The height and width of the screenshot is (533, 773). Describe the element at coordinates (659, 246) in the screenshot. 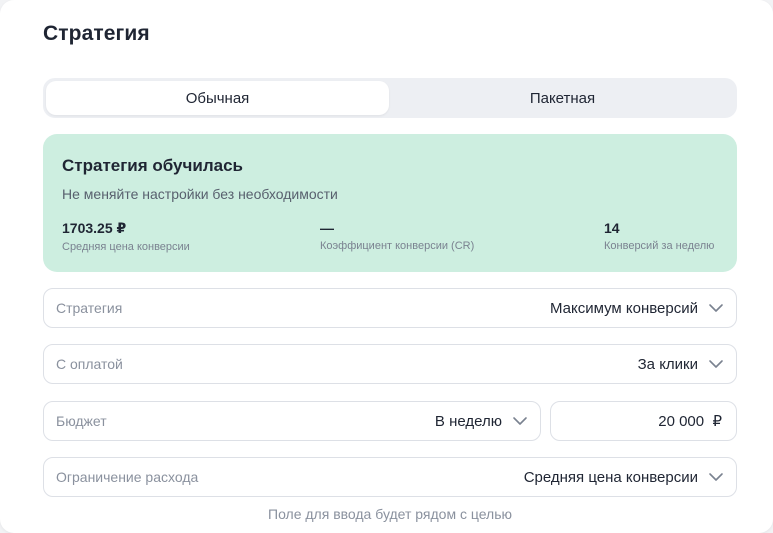

I see `metric-label: Конверсий за неделю` at that location.